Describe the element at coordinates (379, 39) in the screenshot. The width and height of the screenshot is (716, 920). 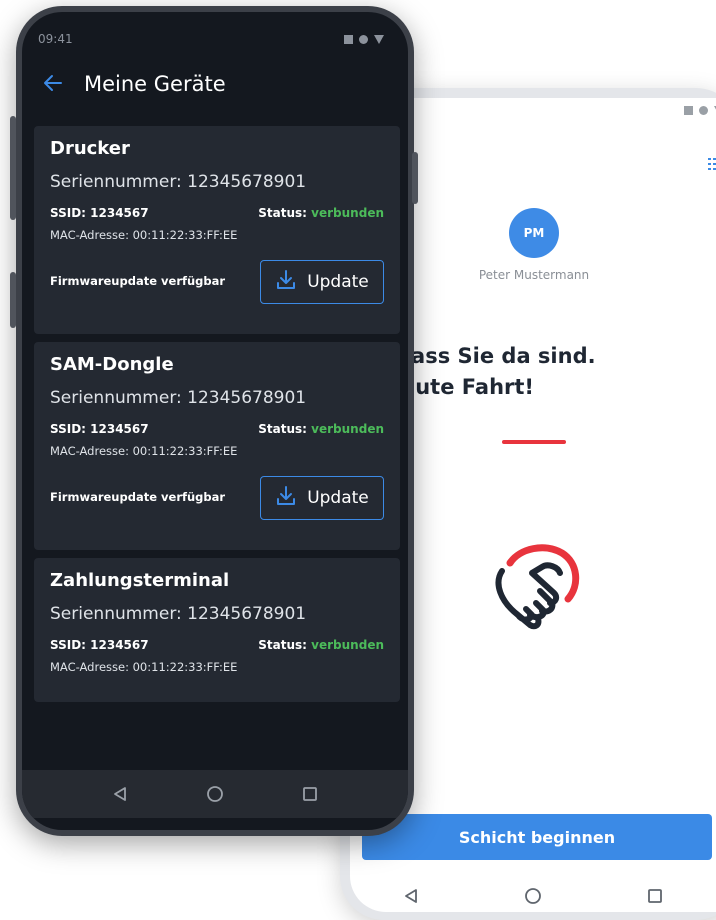
I see `wifi-icon` at that location.